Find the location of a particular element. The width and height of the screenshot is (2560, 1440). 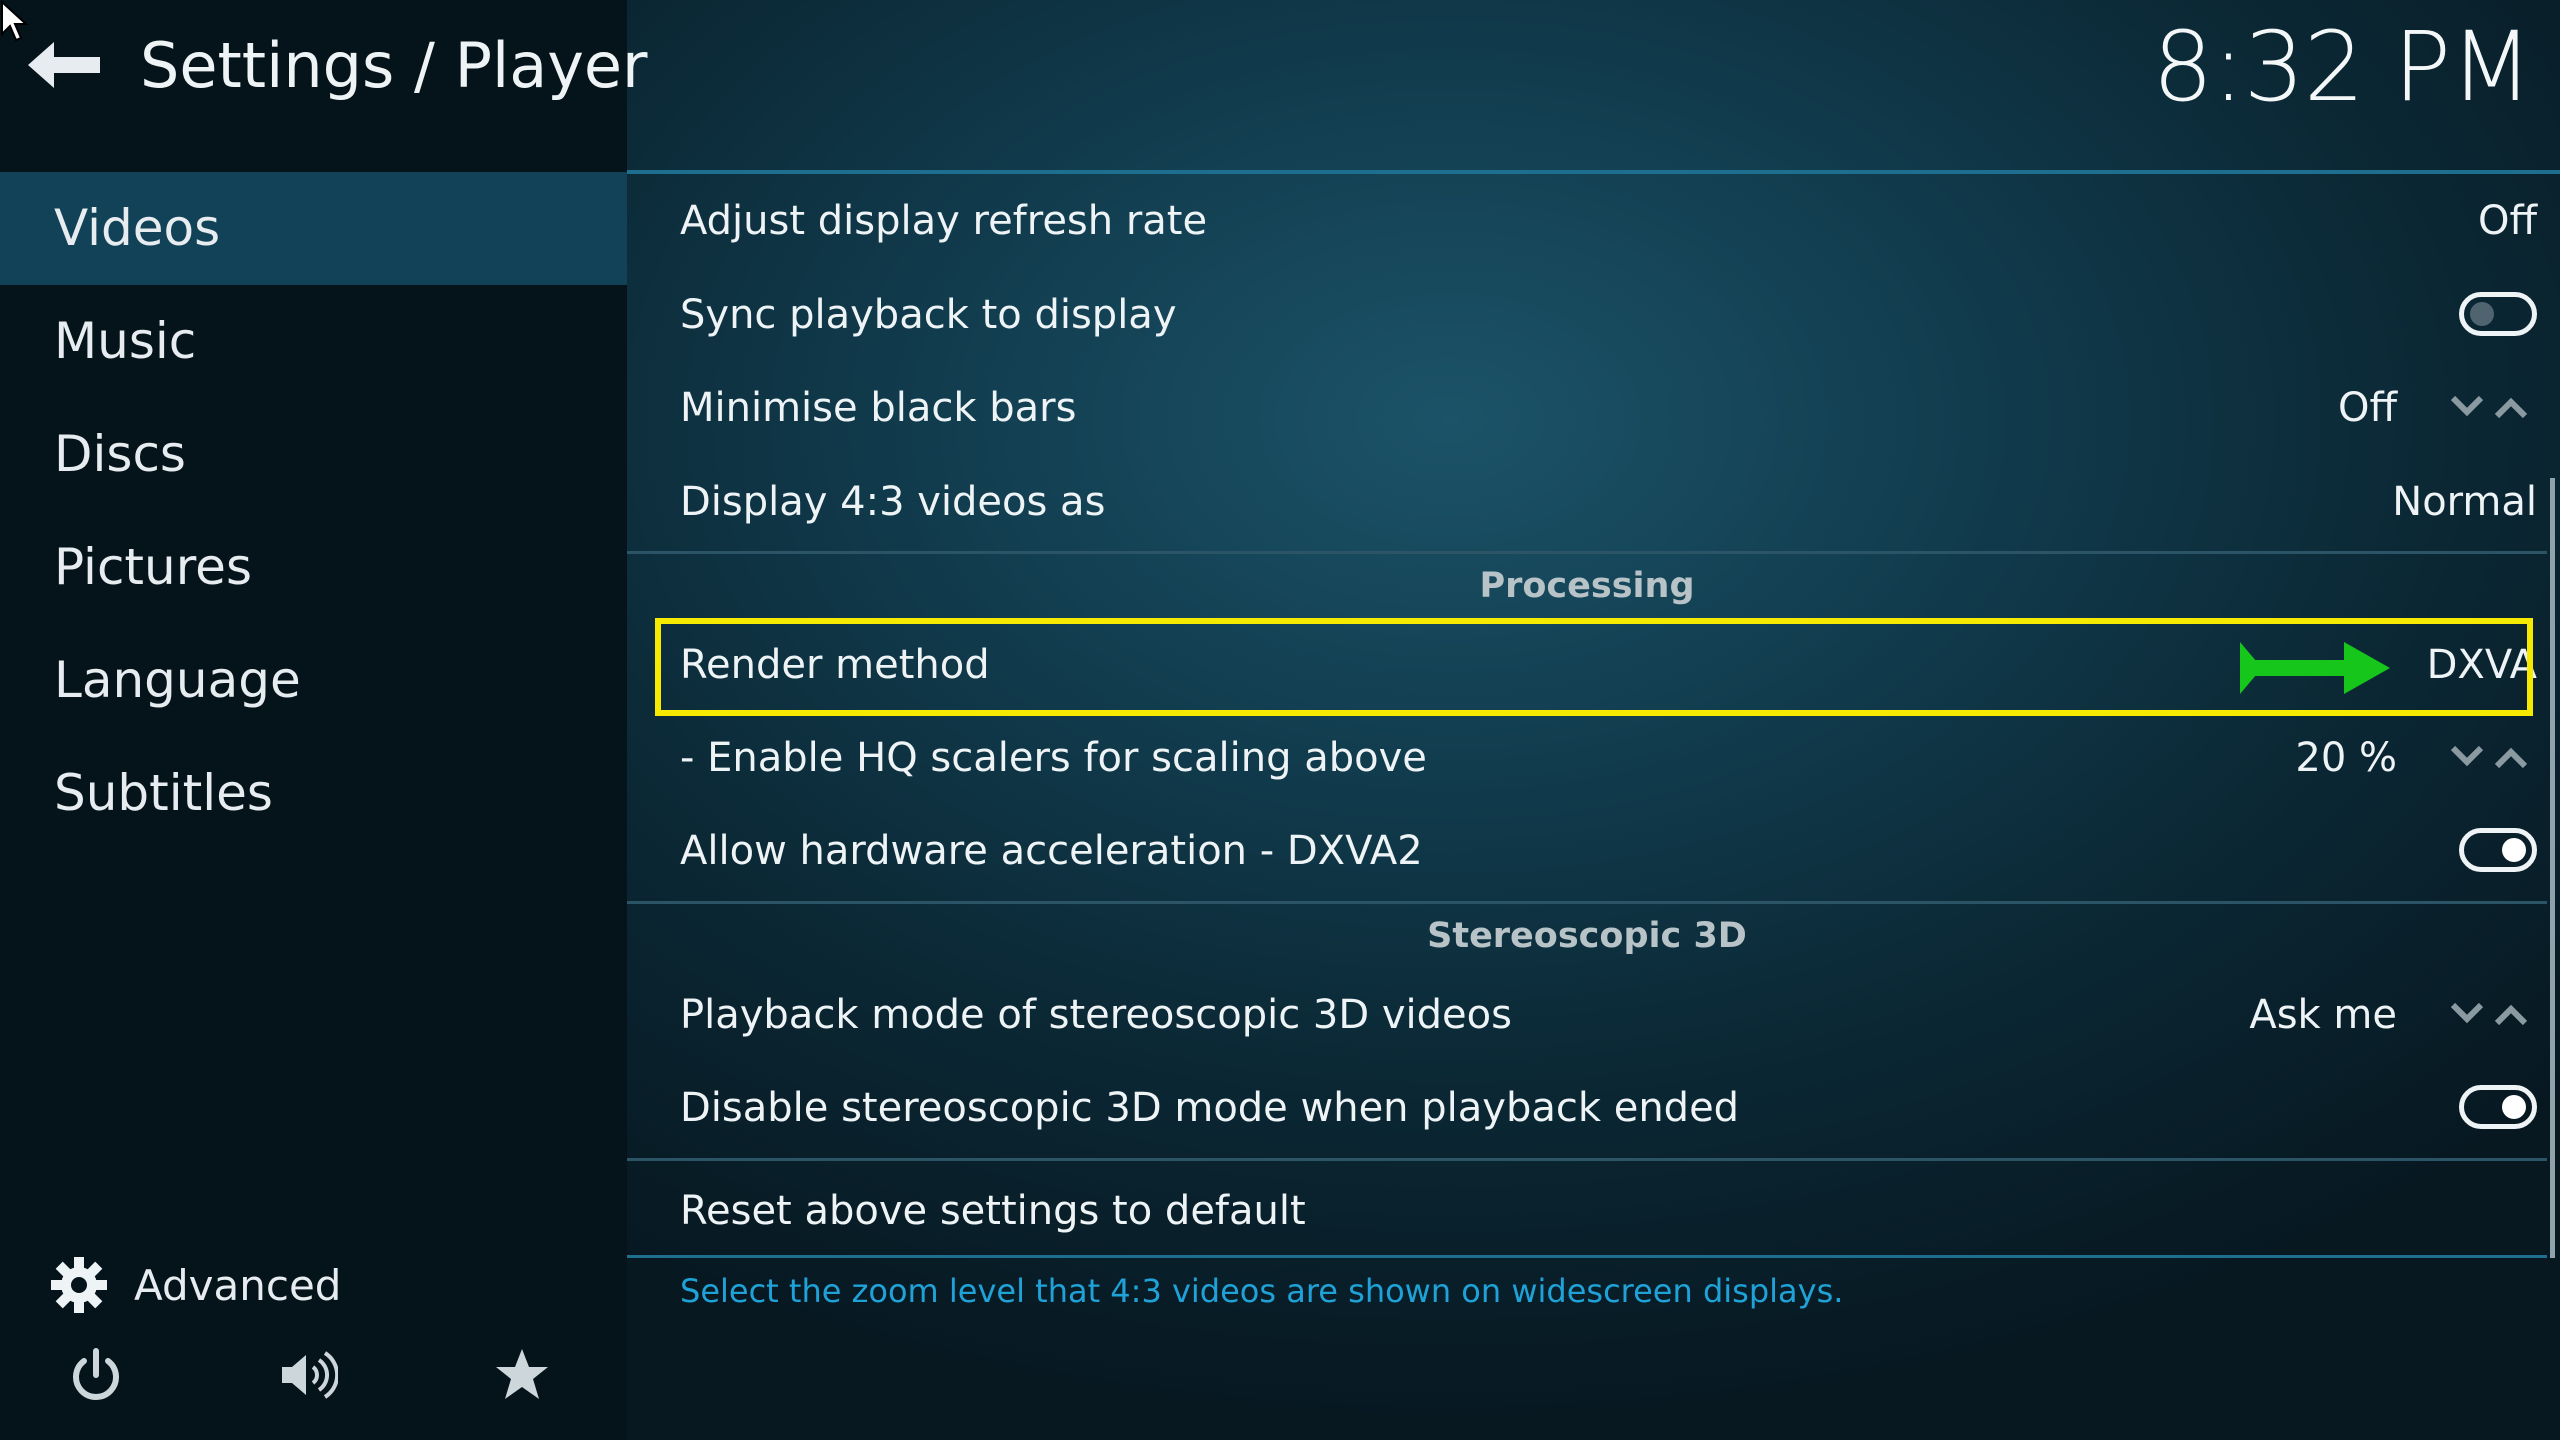

setting-label: Allow hardware acceleration - DXVA2 is located at coordinates (1051, 851).